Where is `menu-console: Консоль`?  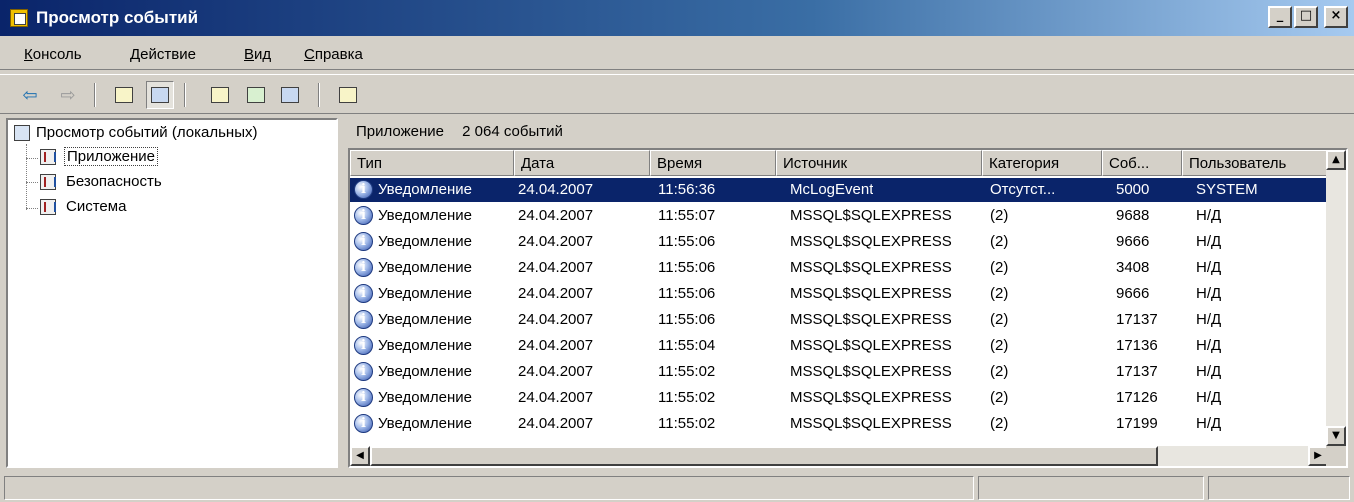
menu-console: Консоль is located at coordinates (53, 54).